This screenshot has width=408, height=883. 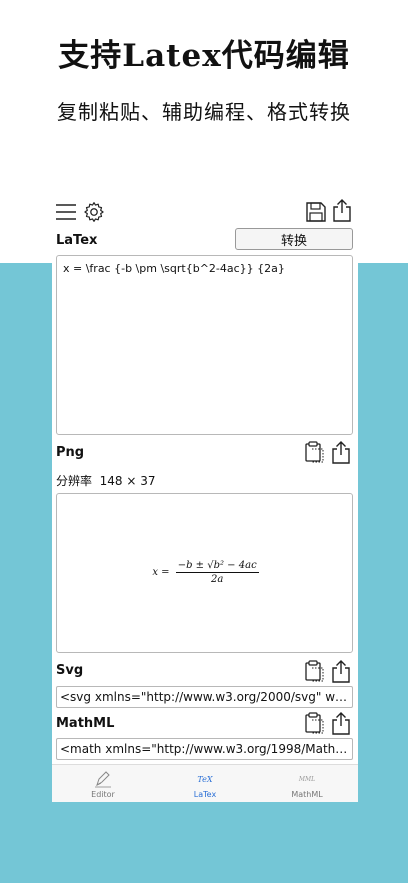 What do you see at coordinates (74, 481) in the screenshot?
I see `resolution-label: 分辨率` at bounding box center [74, 481].